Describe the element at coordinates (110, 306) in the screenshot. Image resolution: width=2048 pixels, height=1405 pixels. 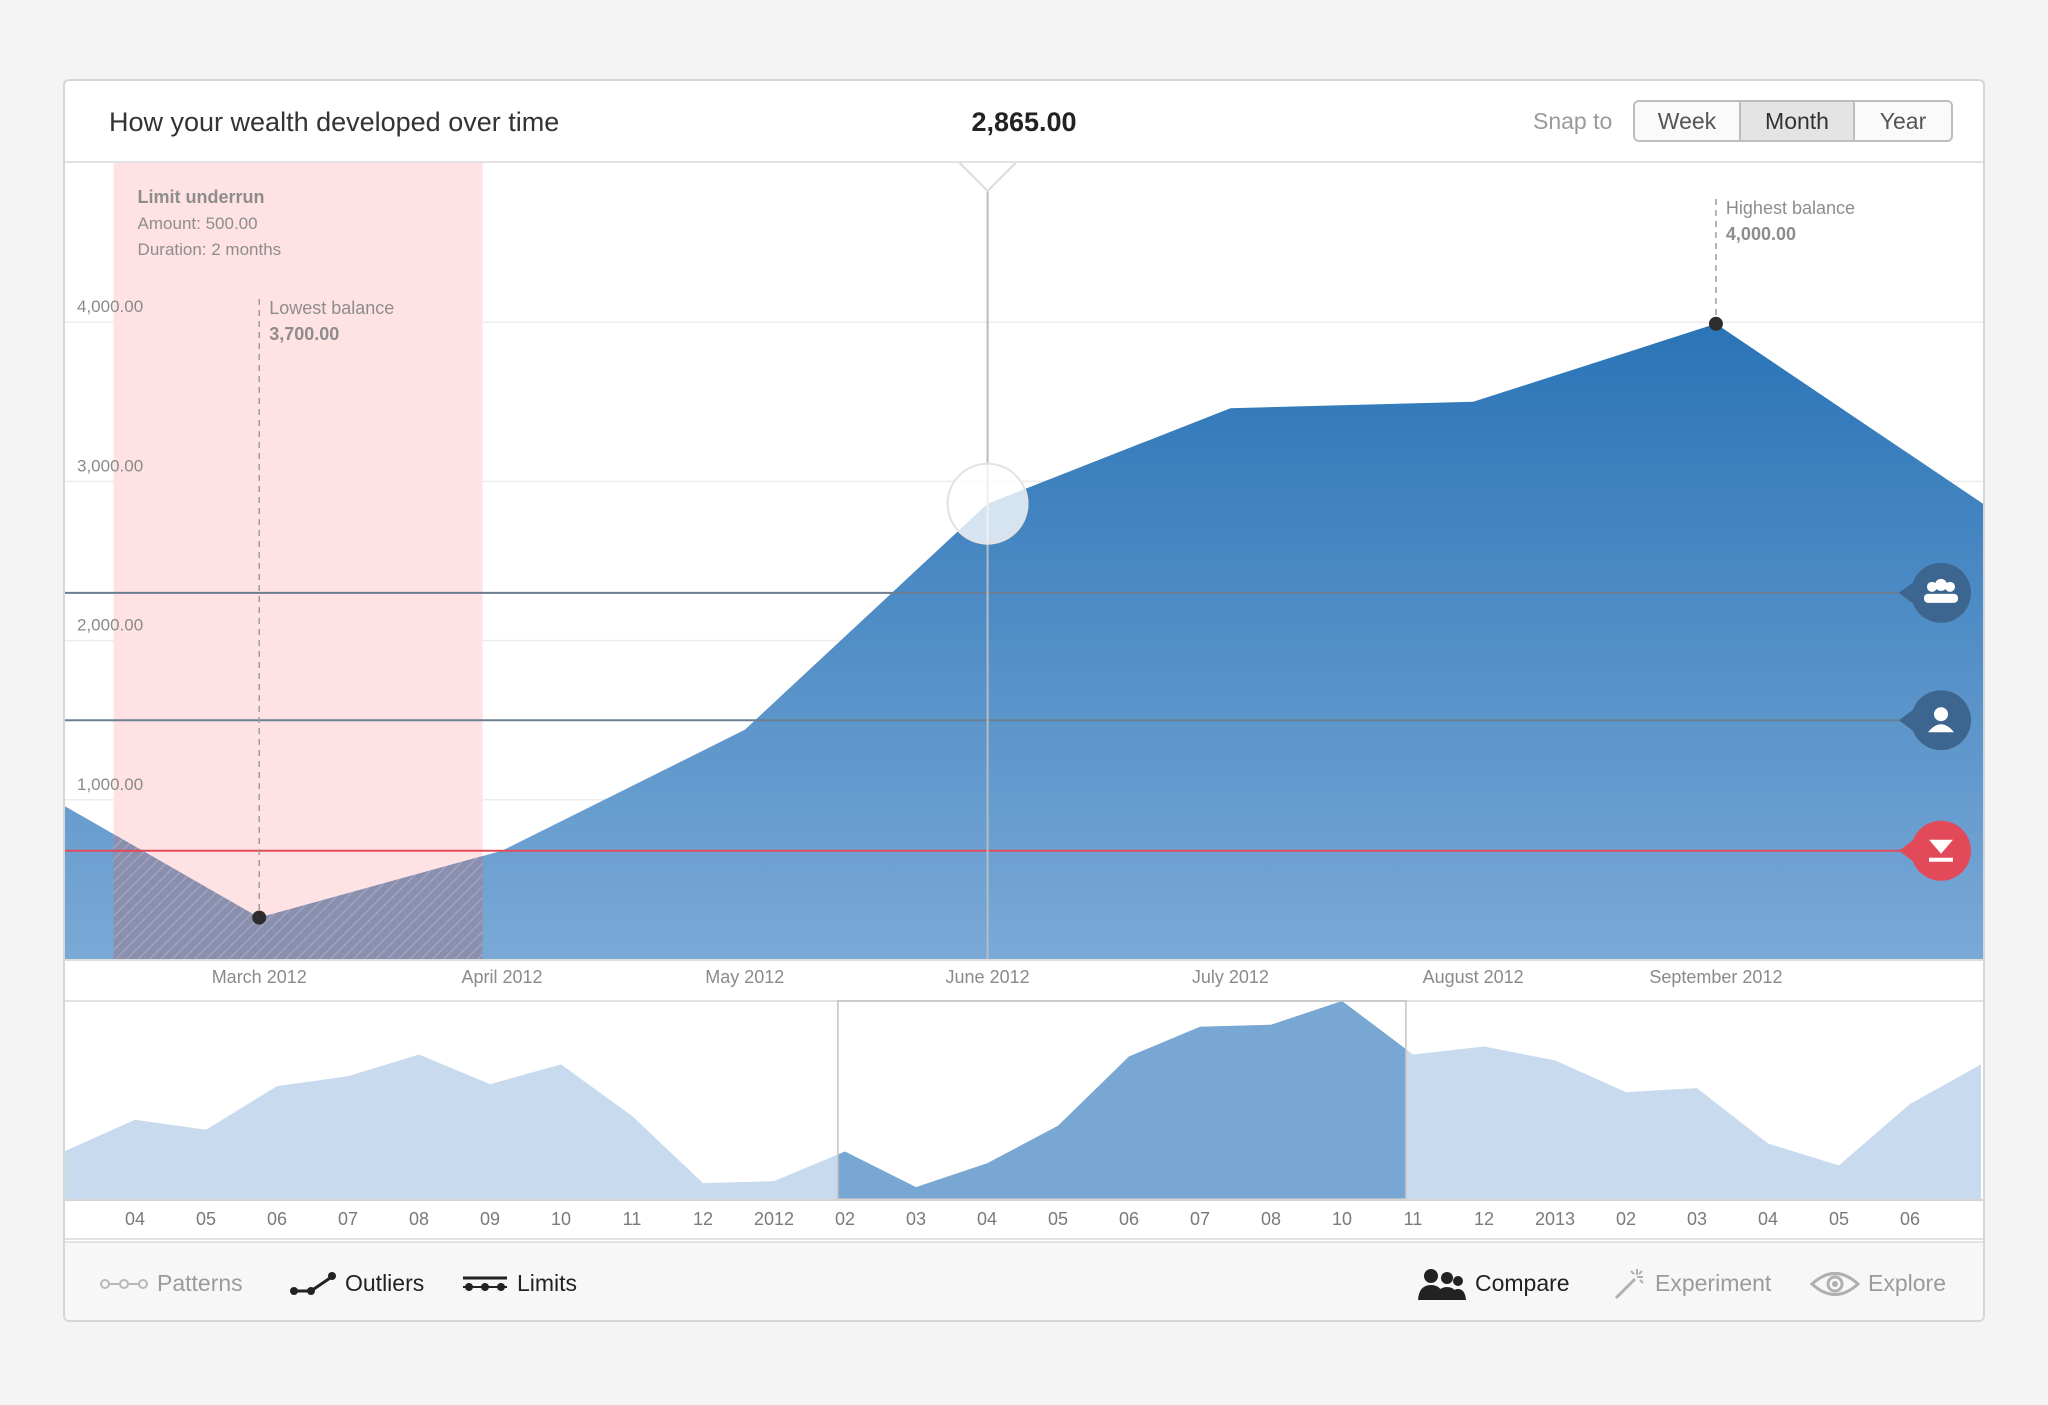
I see `y-tick-label-3: 4,000.00` at that location.